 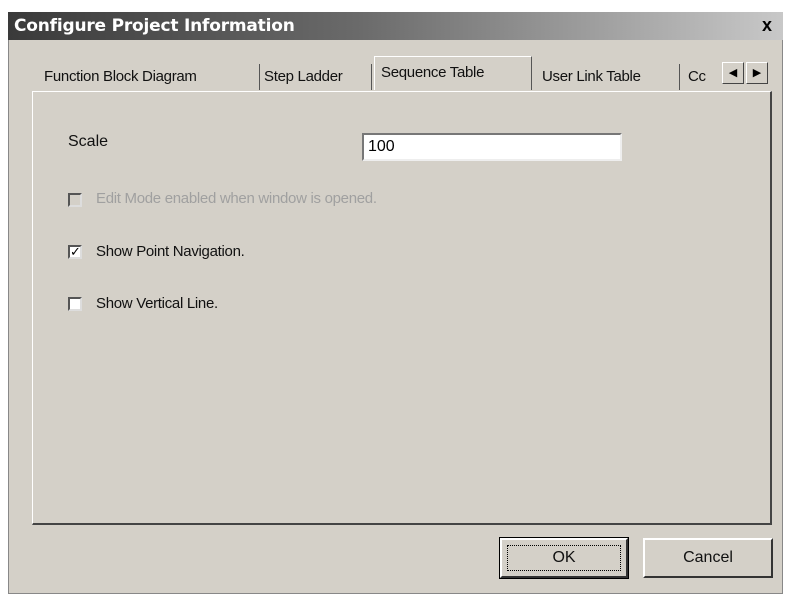 What do you see at coordinates (697, 76) in the screenshot?
I see `tab-label: Cc` at bounding box center [697, 76].